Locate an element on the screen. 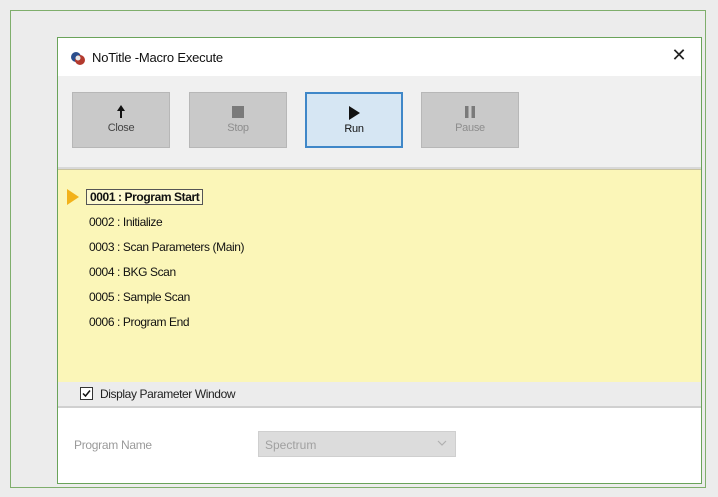 The height and width of the screenshot is (497, 718). title-bar: NoTitle -Macro Execute ✕ is located at coordinates (379, 57).